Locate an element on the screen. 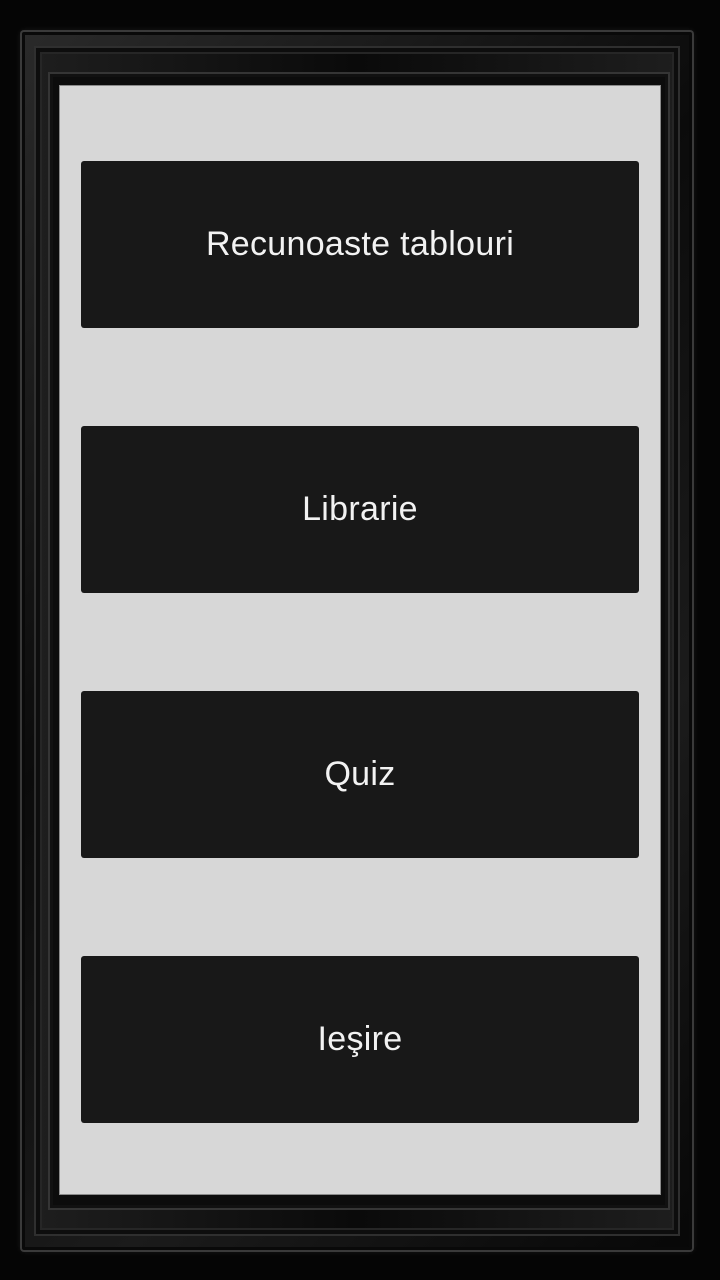 Image resolution: width=720 pixels, height=1280 pixels. quiz-label: Quiz is located at coordinates (360, 774).